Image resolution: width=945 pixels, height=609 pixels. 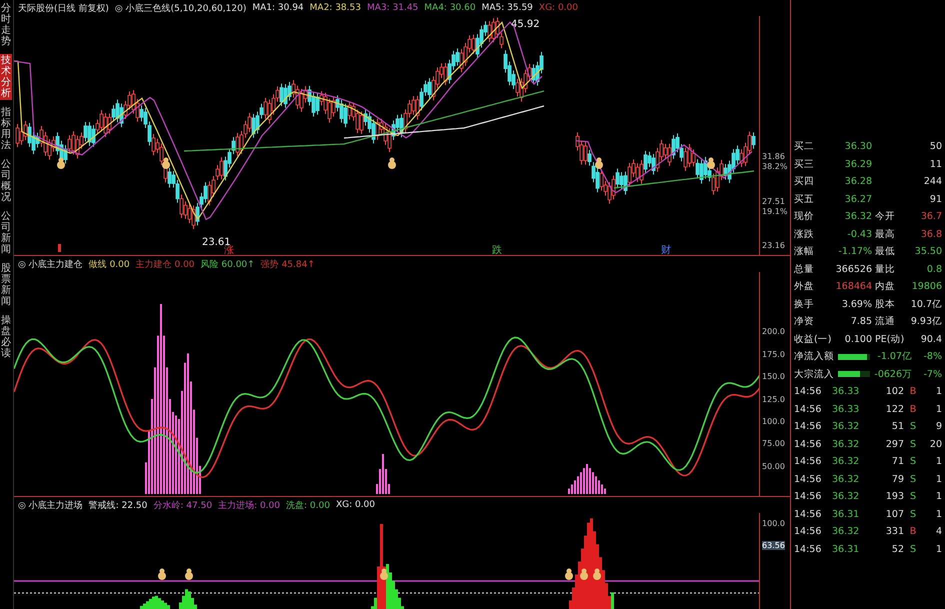 I want to click on tick-volume: 331, so click(x=894, y=532).